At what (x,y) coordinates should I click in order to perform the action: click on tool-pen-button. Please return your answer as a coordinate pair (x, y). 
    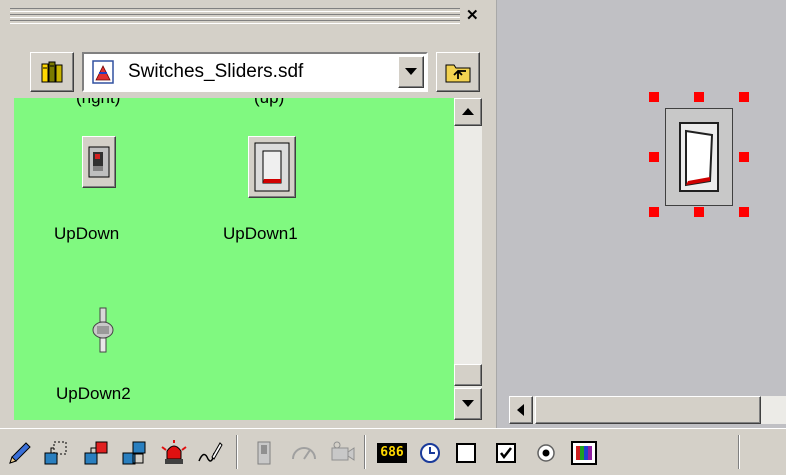
    Looking at the image, I should click on (20, 453).